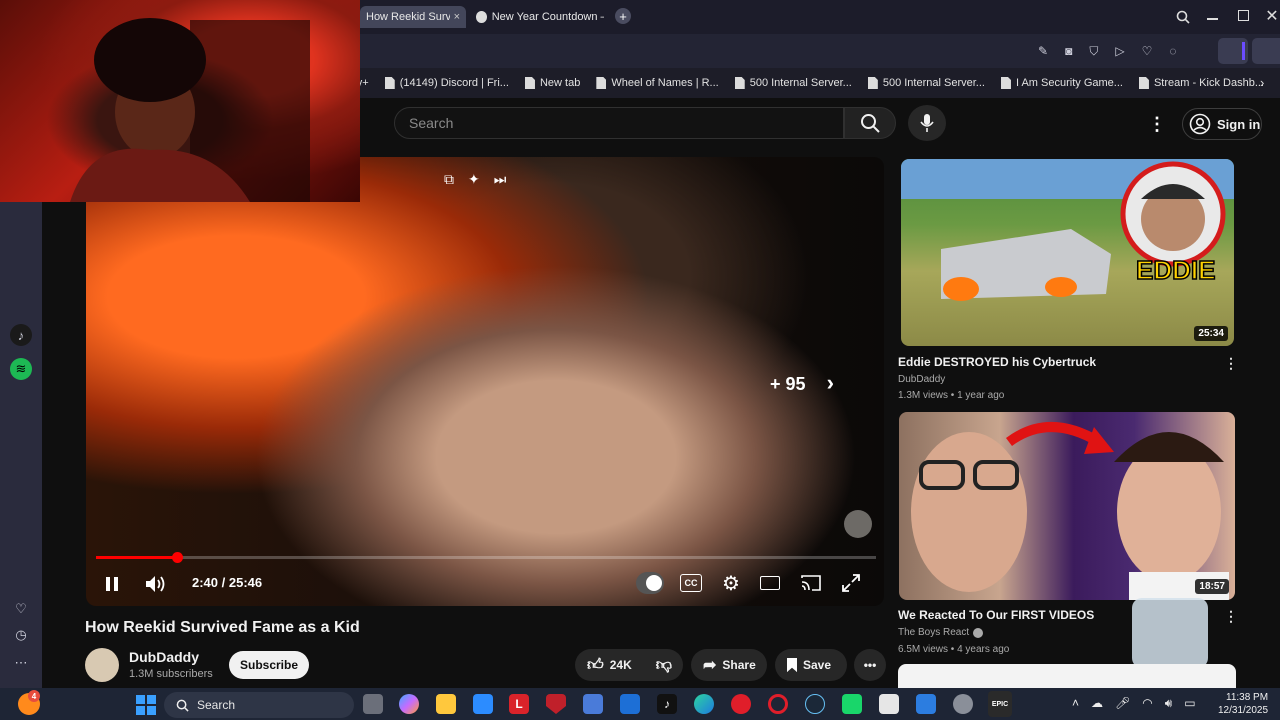 The height and width of the screenshot is (720, 1280). I want to click on epic-games-icon: EPIC, so click(1000, 704).